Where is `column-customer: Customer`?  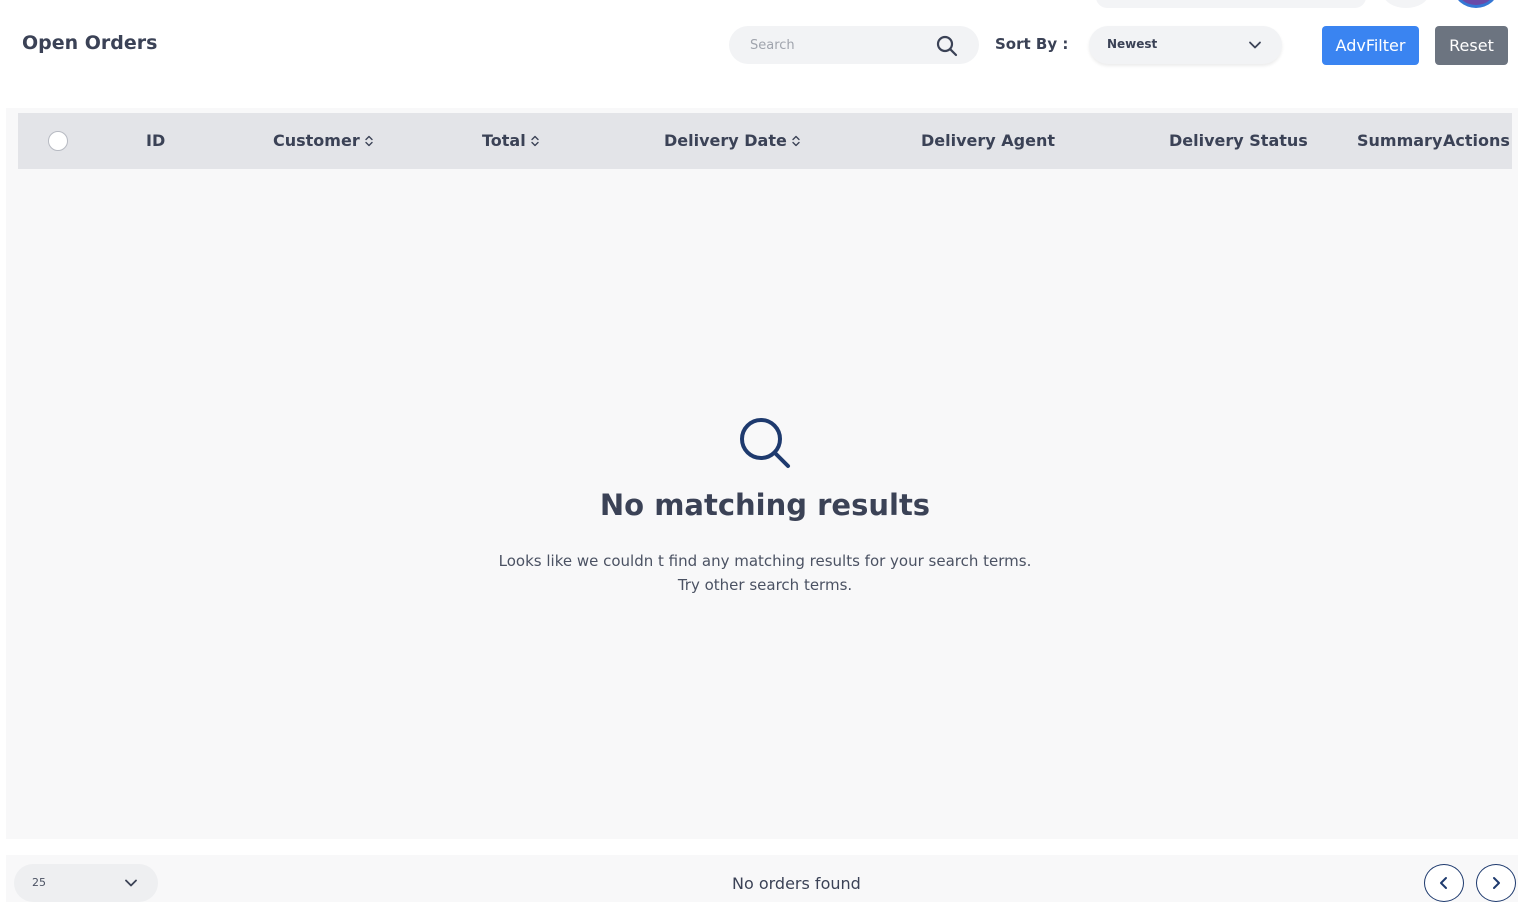 column-customer: Customer is located at coordinates (323, 140).